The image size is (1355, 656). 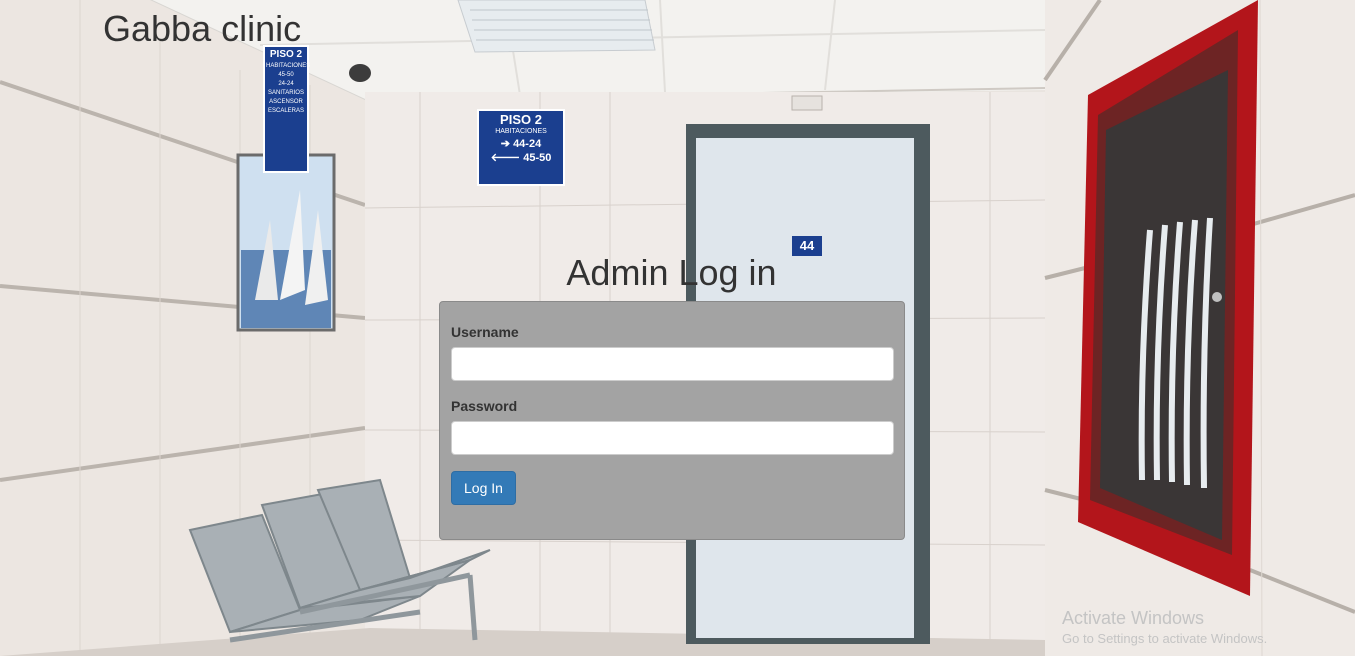 I want to click on sign-center-room-a: ➔ 44-24, so click(x=521, y=144).